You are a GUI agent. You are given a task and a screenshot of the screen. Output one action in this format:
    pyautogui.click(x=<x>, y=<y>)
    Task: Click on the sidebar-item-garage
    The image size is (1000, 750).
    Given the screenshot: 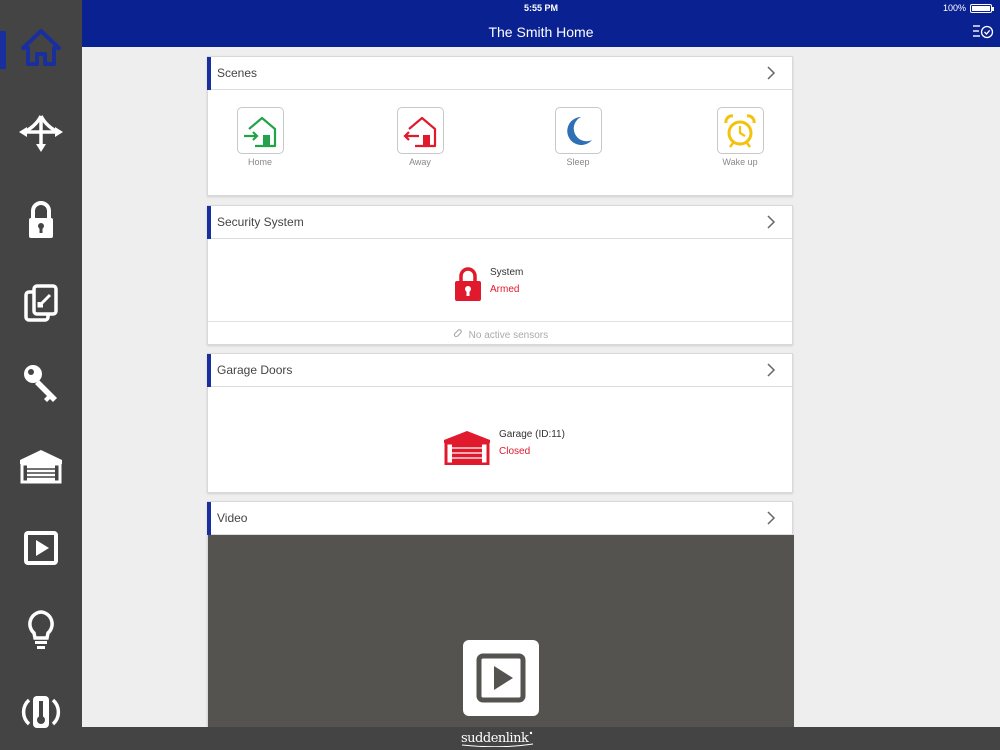 What is the action you would take?
    pyautogui.click(x=41, y=466)
    